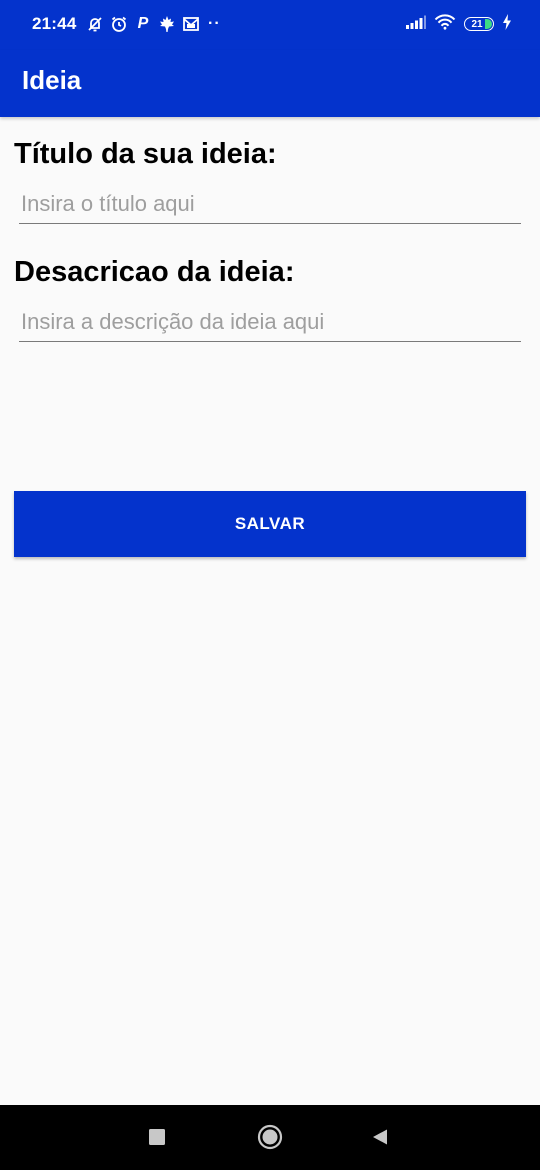 This screenshot has width=540, height=1170. Describe the element at coordinates (270, 524) in the screenshot. I see `save-button: SALVAR` at that location.